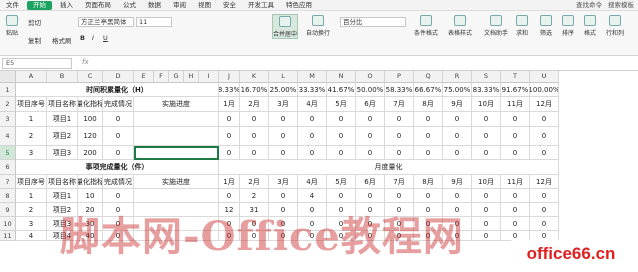 Image resolution: width=638 pixels, height=272 pixels. What do you see at coordinates (8, 136) in the screenshot?
I see `row-header: 4` at bounding box center [8, 136].